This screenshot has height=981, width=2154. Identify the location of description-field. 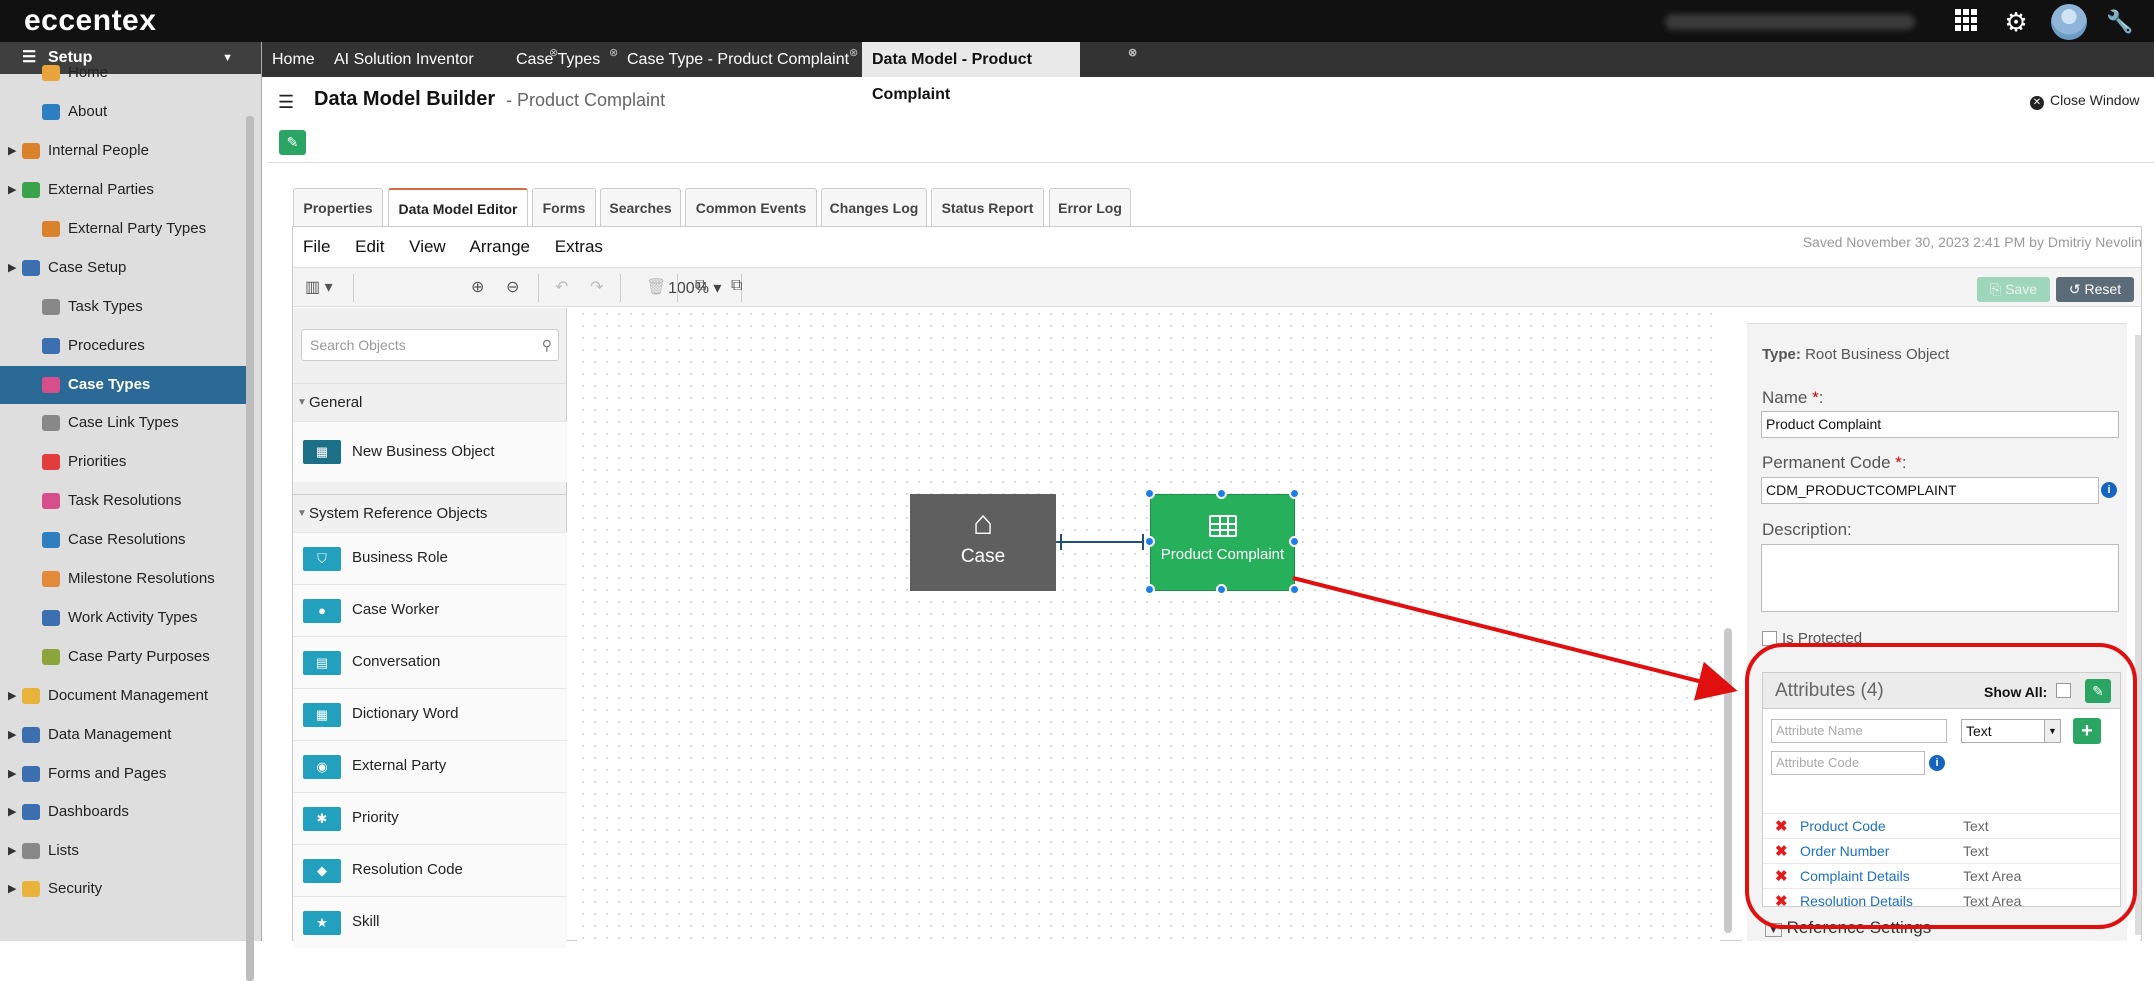
(1940, 578).